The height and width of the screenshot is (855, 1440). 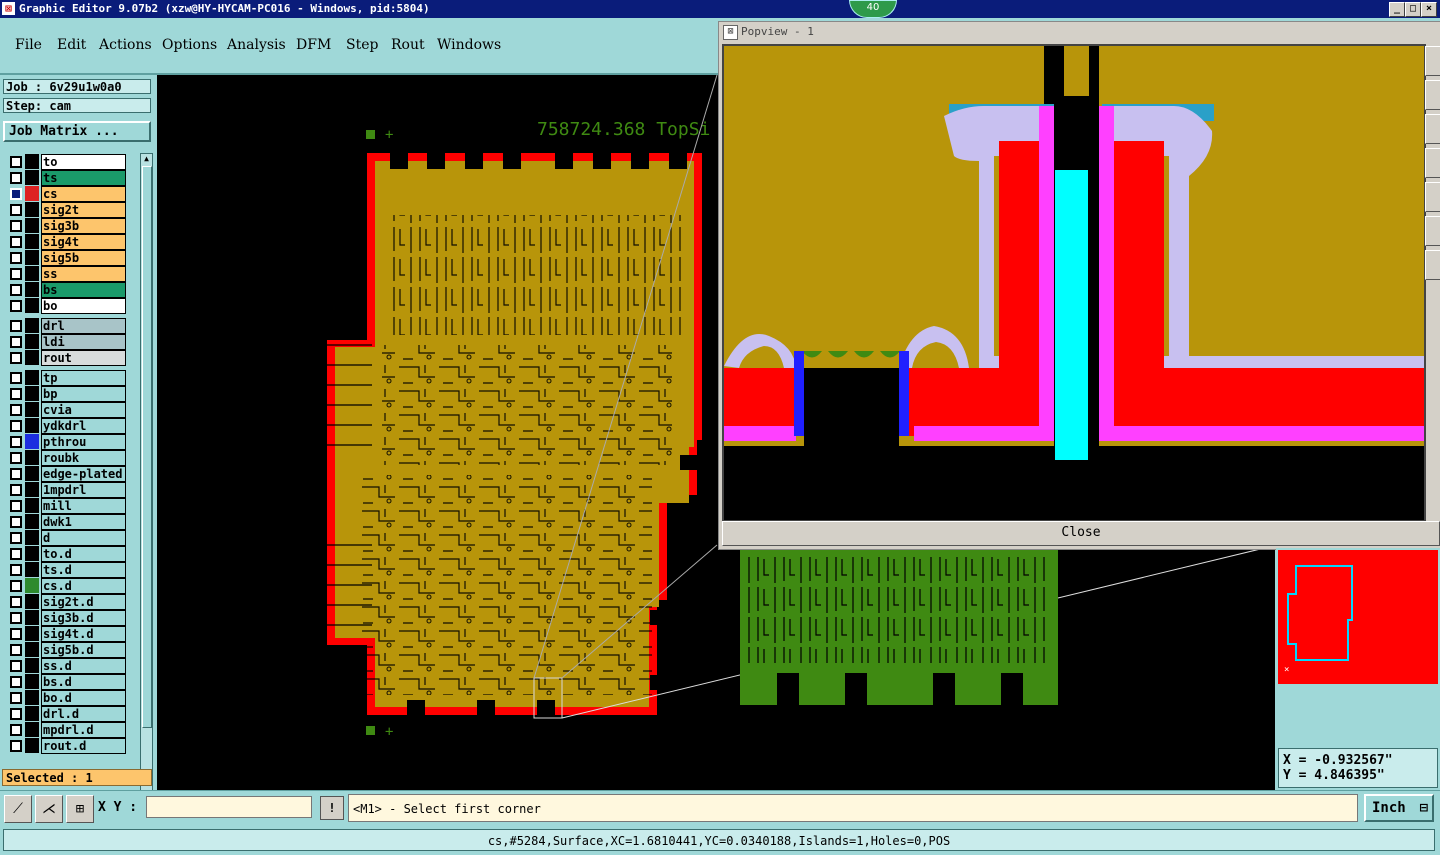 What do you see at coordinates (1081, 533) in the screenshot?
I see `popview-close-button: Close` at bounding box center [1081, 533].